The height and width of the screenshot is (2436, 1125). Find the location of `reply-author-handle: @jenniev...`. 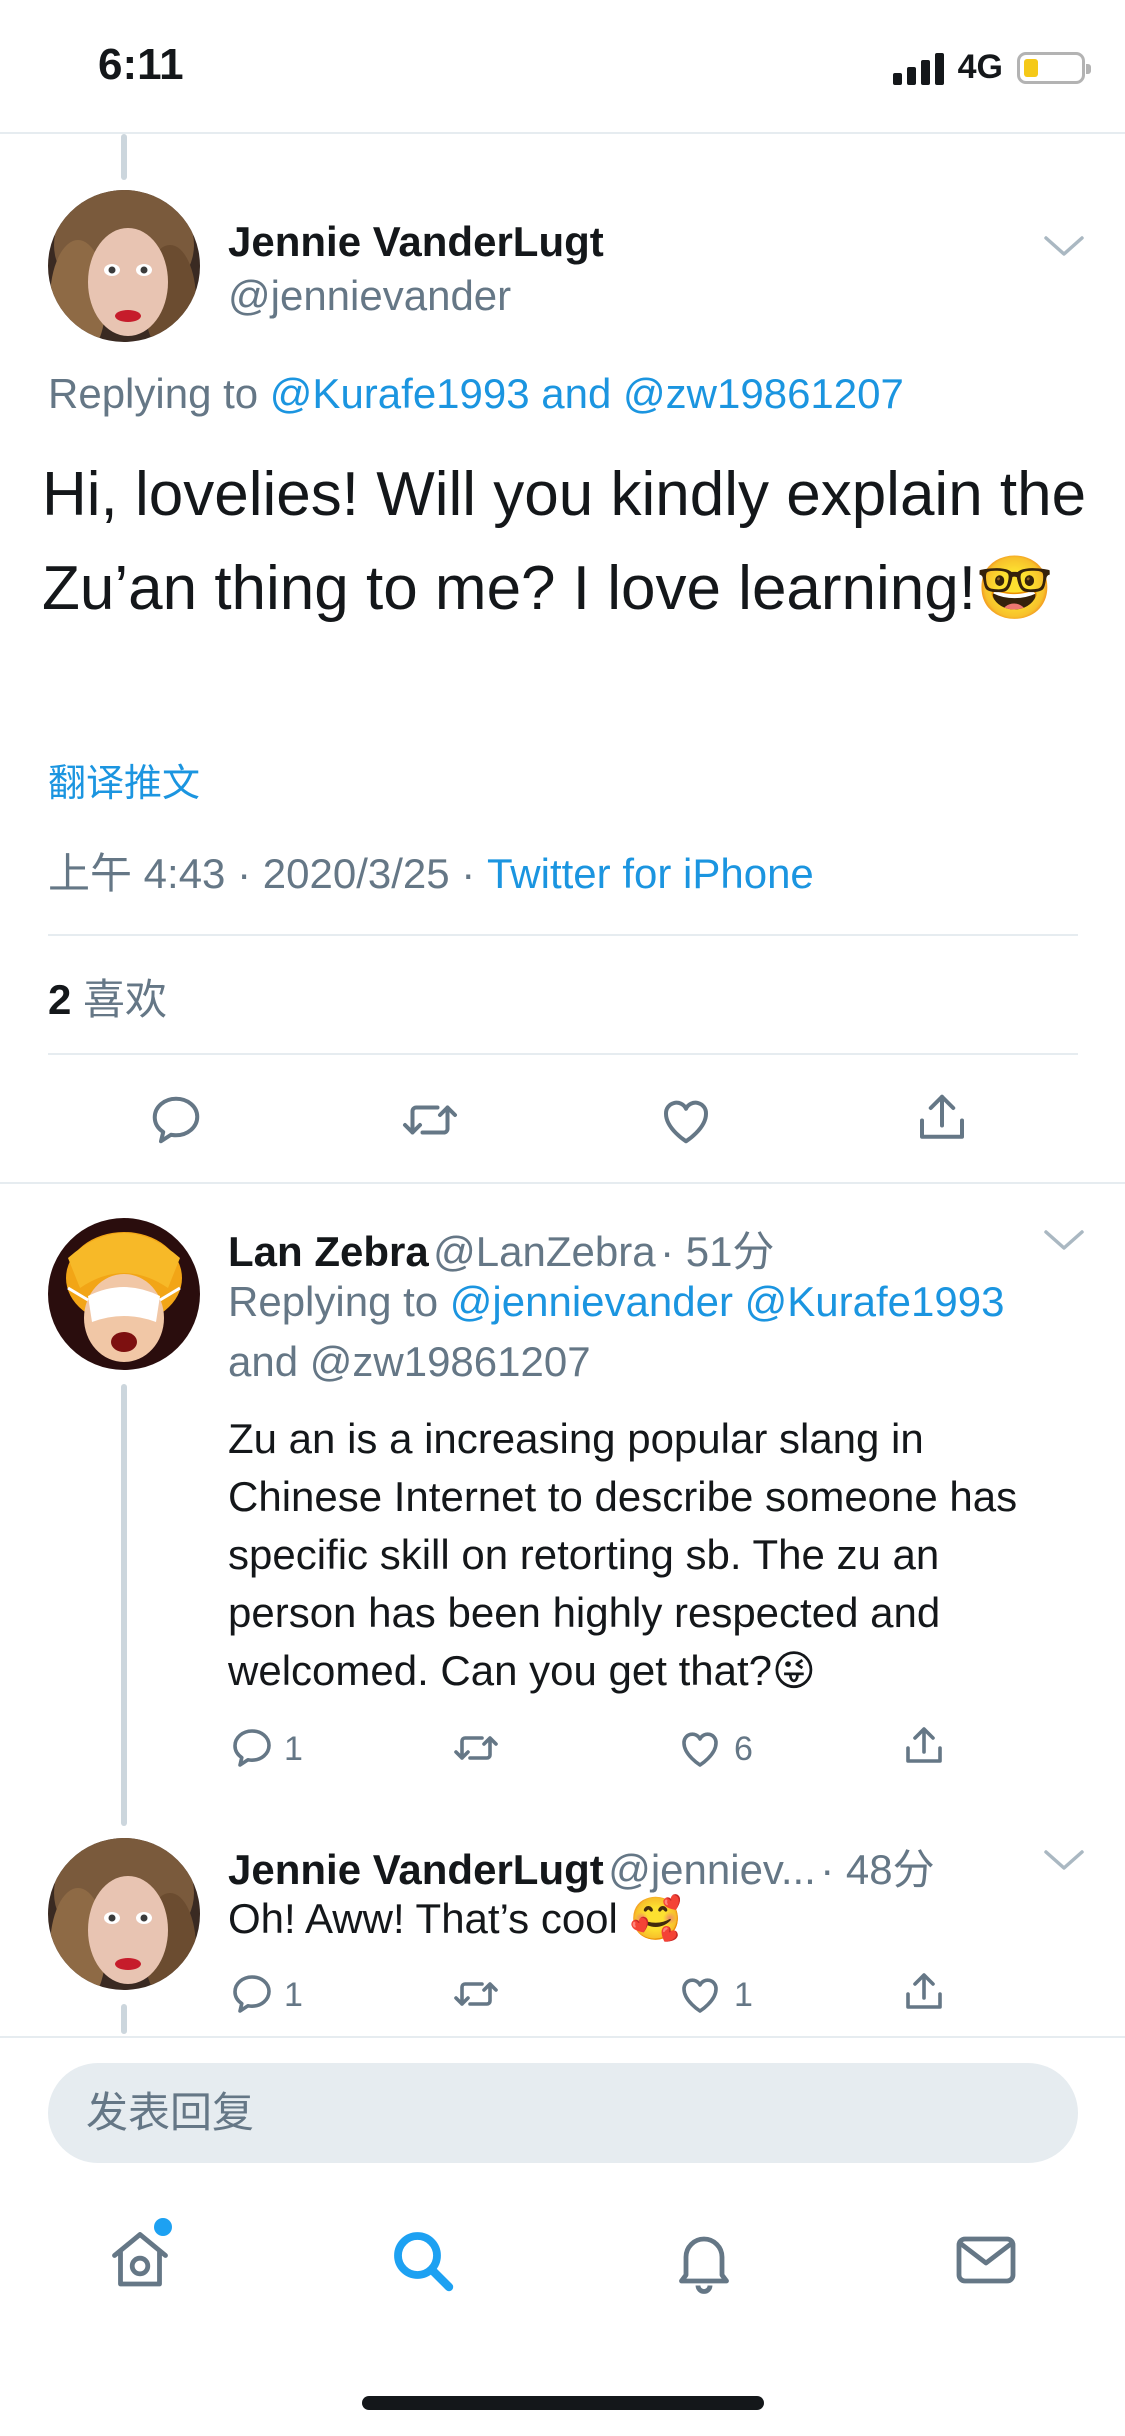

reply-author-handle: @jenniev... is located at coordinates (712, 1869).